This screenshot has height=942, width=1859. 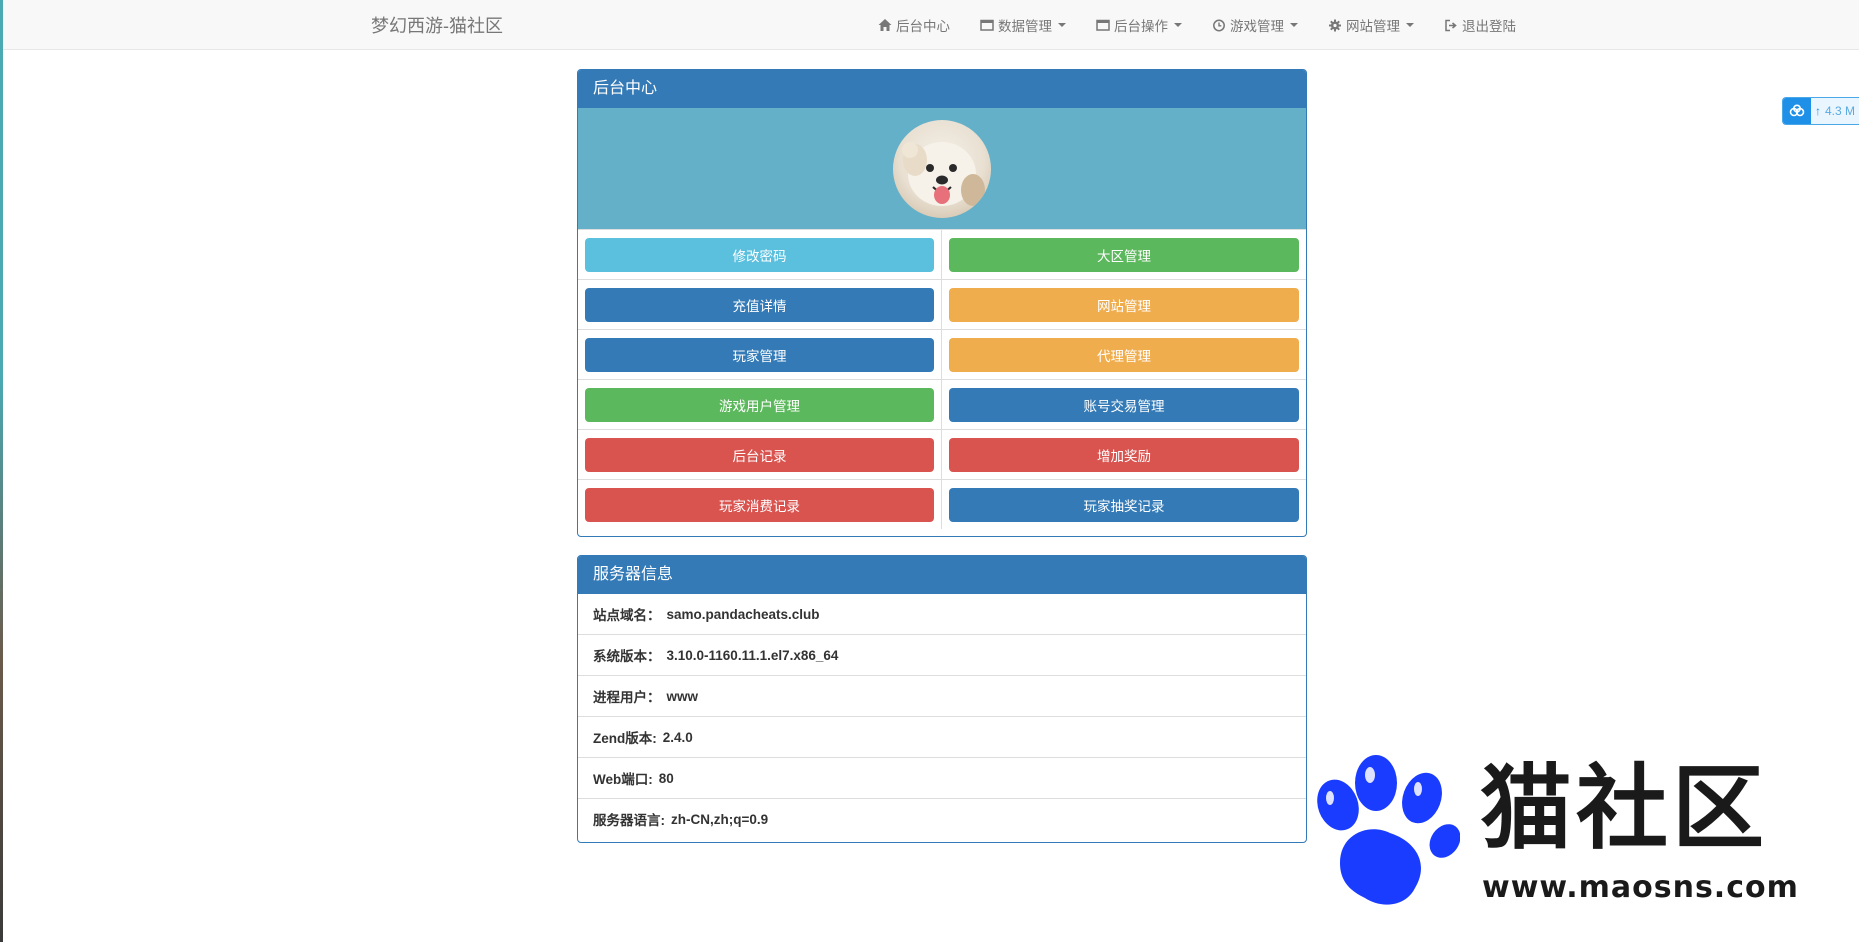 I want to click on main-nav: 后台中心 数据管理 后台操作 游戏管理 网站管理 退出登陆, so click(x=1212, y=24).